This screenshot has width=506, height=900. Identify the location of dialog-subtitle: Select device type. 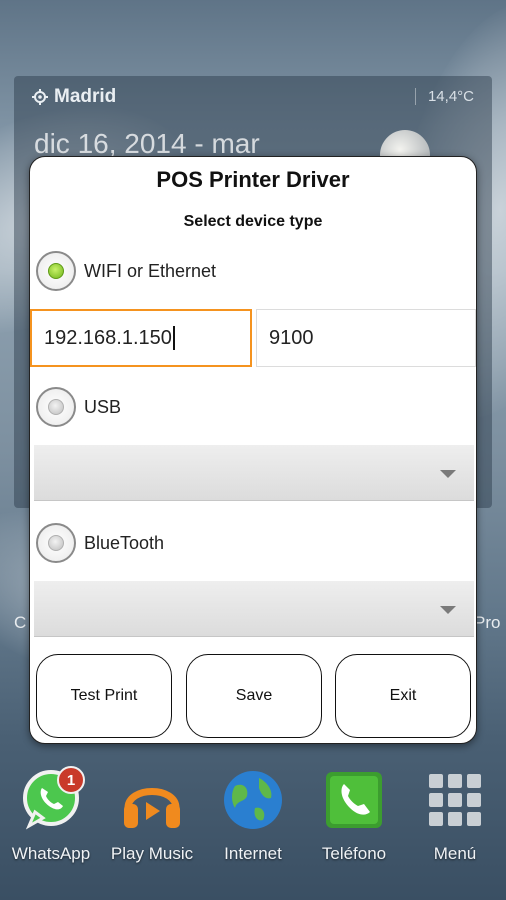
(253, 221).